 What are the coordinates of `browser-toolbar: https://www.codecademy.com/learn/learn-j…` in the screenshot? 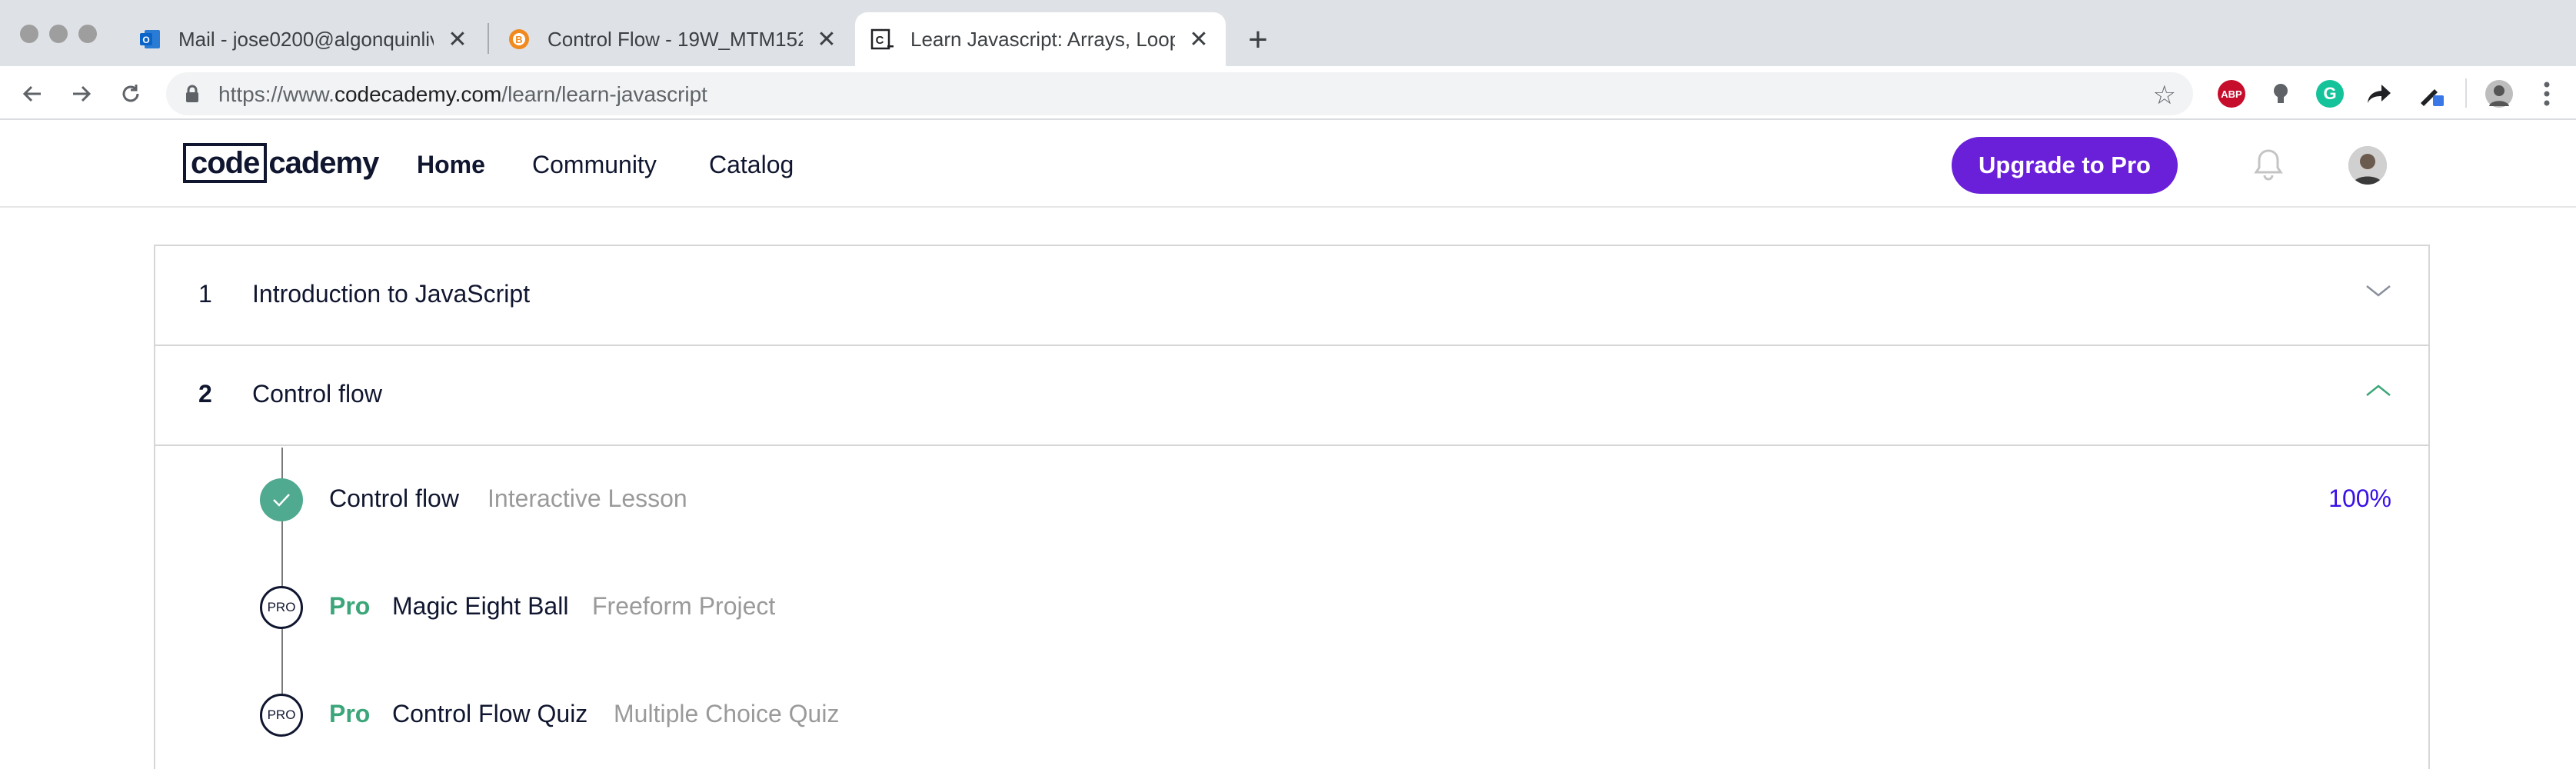 It's located at (1288, 93).